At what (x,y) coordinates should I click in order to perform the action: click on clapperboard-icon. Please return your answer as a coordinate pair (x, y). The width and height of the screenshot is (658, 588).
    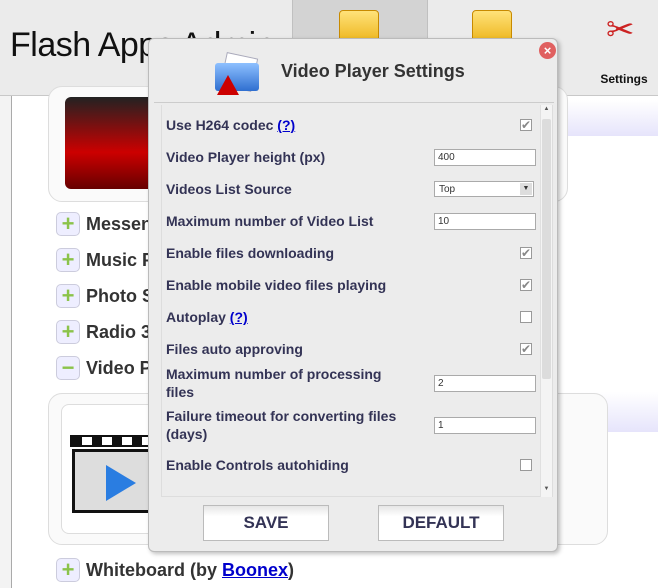
    Looking at the image, I should click on (111, 469).